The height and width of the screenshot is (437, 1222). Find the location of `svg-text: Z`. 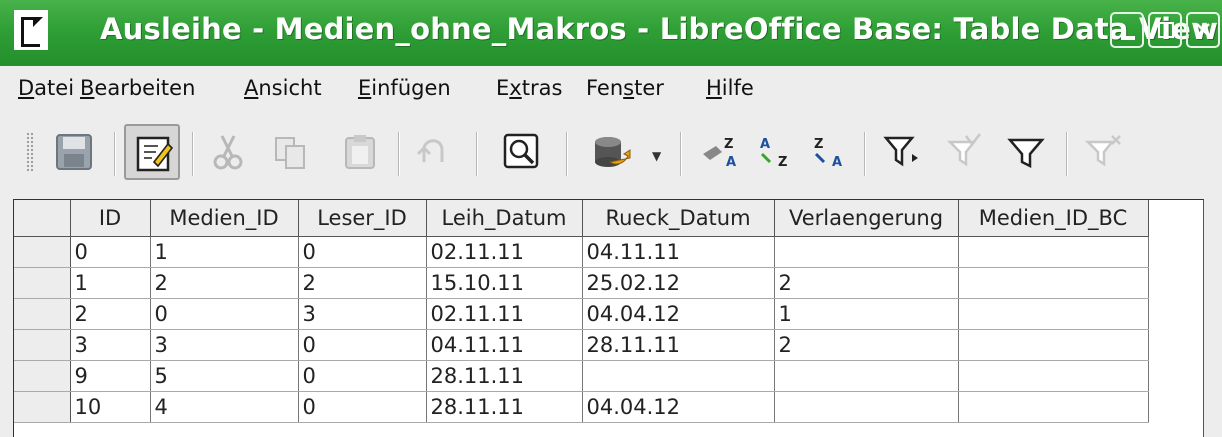

svg-text: Z is located at coordinates (818, 144).